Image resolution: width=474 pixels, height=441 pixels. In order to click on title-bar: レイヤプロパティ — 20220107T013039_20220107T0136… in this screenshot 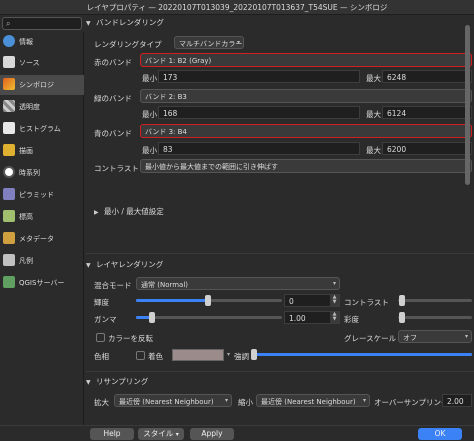, I will do `click(237, 7)`.